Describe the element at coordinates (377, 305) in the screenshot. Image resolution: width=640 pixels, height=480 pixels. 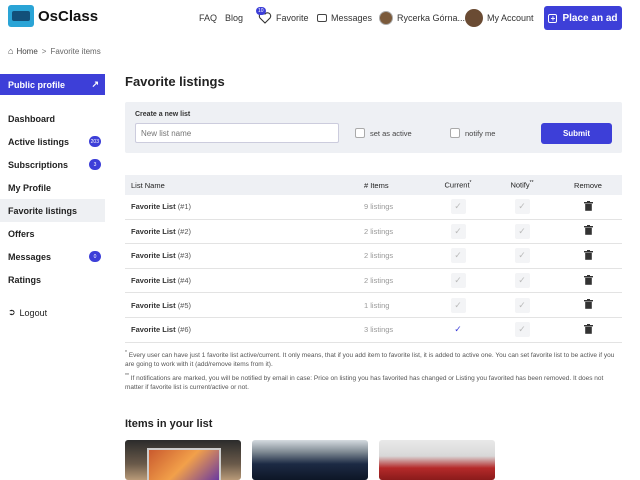
I see `items-count: 1 listing` at that location.